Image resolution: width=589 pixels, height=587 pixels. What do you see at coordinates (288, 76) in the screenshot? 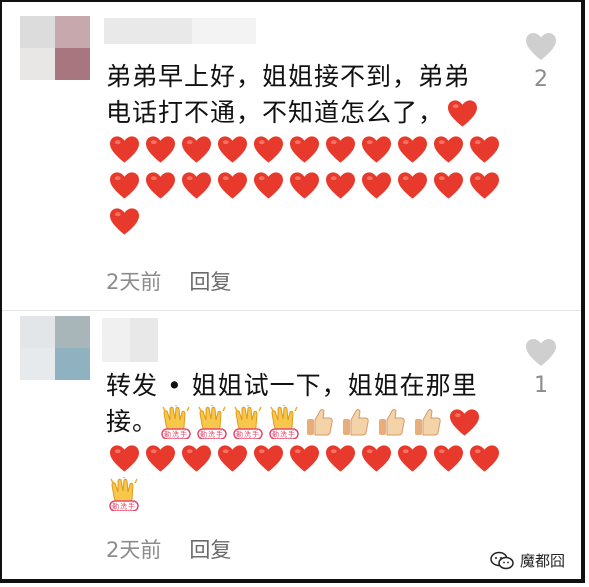
I see `comment-line: 弟弟早上好，姐姐接不到，弟弟` at bounding box center [288, 76].